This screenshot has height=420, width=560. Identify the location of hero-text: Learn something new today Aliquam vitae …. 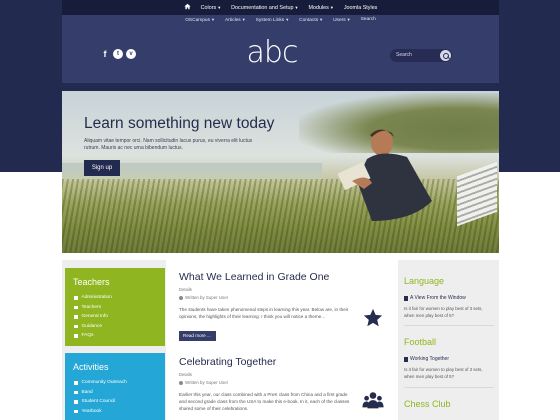
(184, 145).